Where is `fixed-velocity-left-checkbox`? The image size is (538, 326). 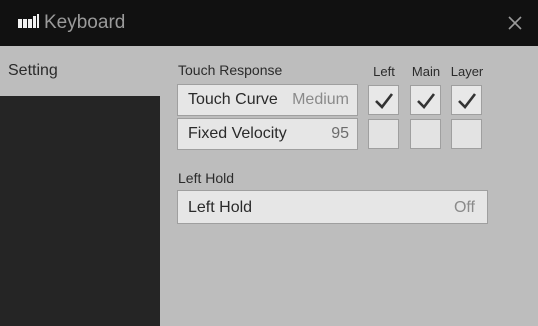
fixed-velocity-left-checkbox is located at coordinates (383, 134).